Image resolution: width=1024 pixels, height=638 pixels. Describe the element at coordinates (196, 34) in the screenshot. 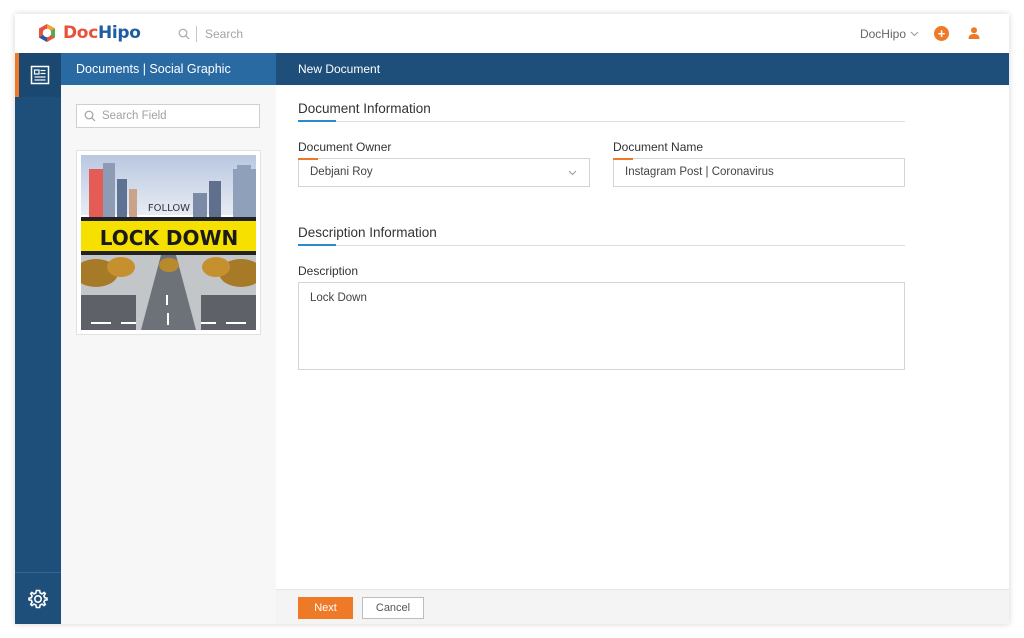

I see `search-divider` at that location.